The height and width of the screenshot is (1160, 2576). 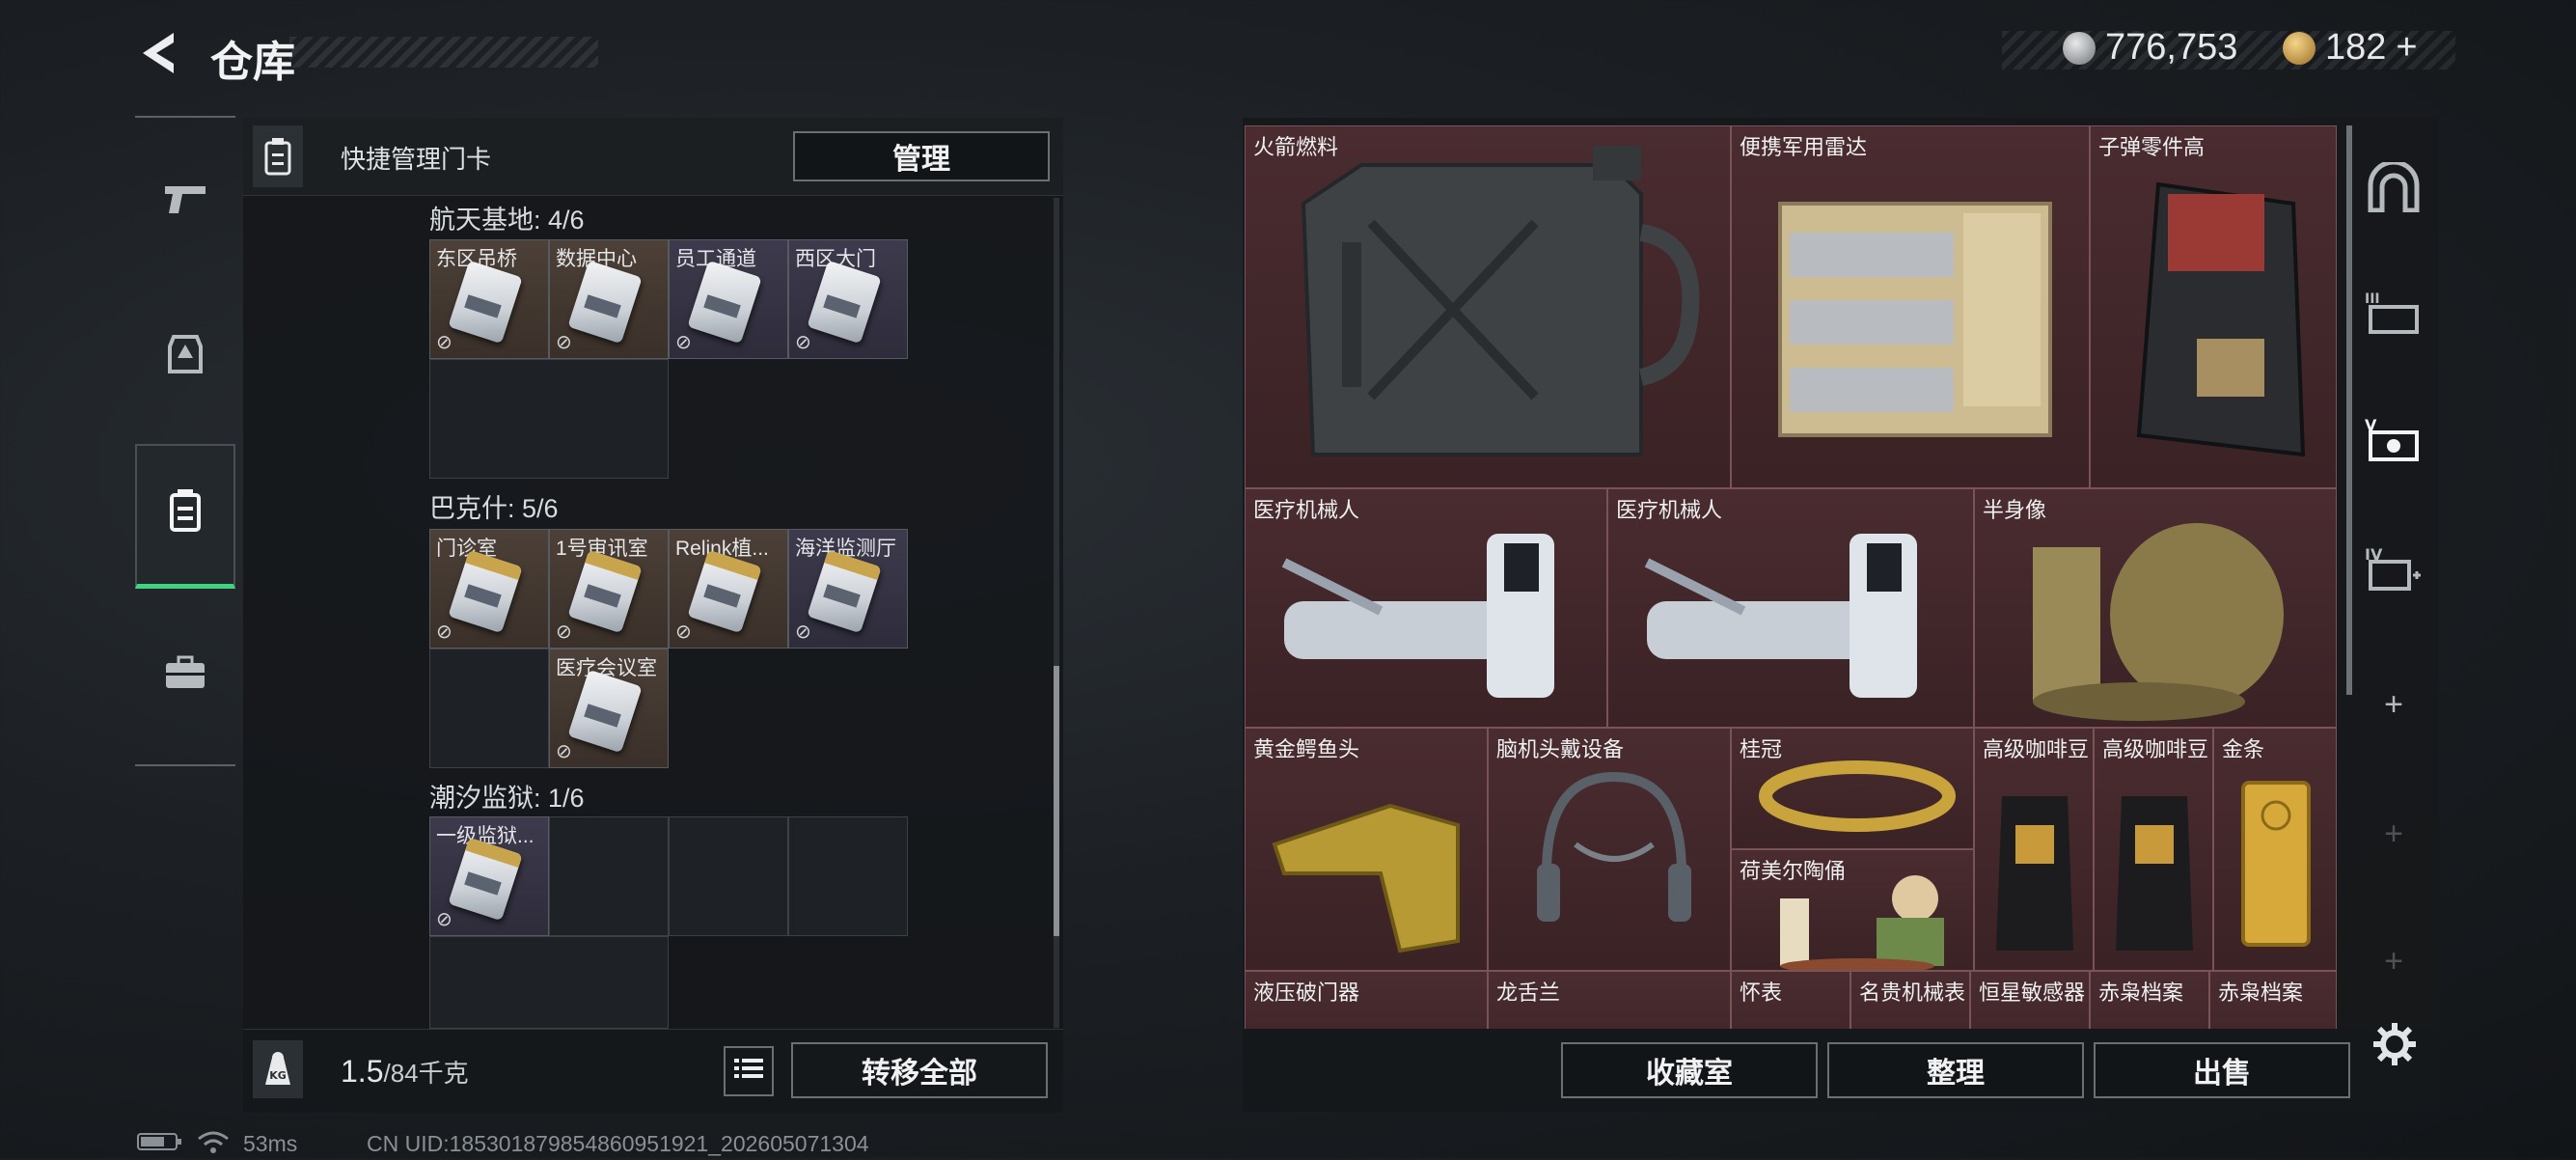 I want to click on ping-readout: 53ms, so click(x=271, y=1143).